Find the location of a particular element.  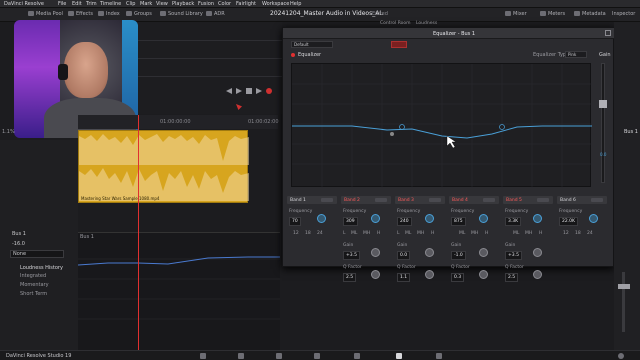

mixer-button: Mixer is located at coordinates (516, 14).